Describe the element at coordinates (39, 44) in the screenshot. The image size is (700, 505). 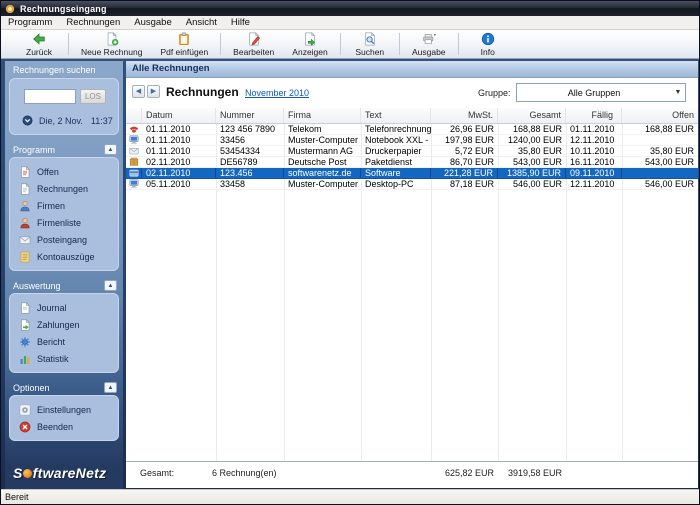
I see `back-button: Zurück` at that location.